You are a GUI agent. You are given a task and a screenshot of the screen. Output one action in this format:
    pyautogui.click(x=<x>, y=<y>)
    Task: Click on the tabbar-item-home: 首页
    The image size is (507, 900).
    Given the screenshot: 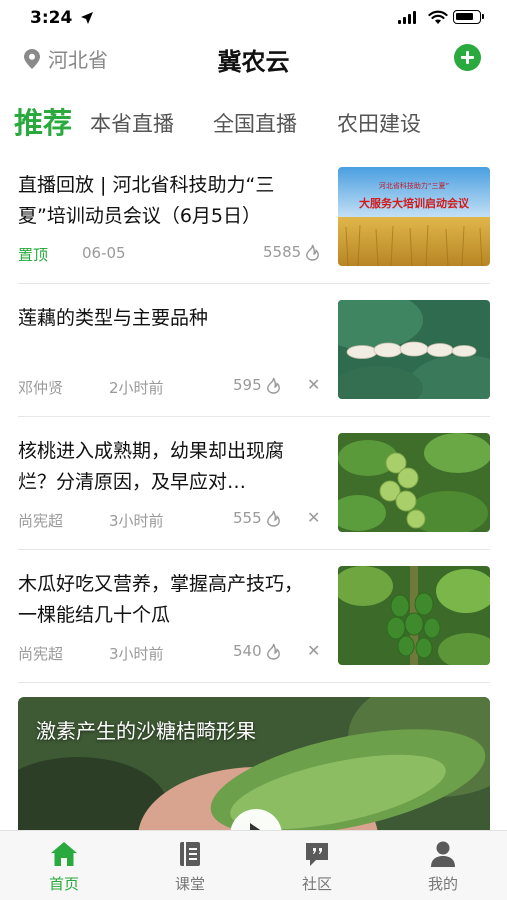 What is the action you would take?
    pyautogui.click(x=64, y=866)
    